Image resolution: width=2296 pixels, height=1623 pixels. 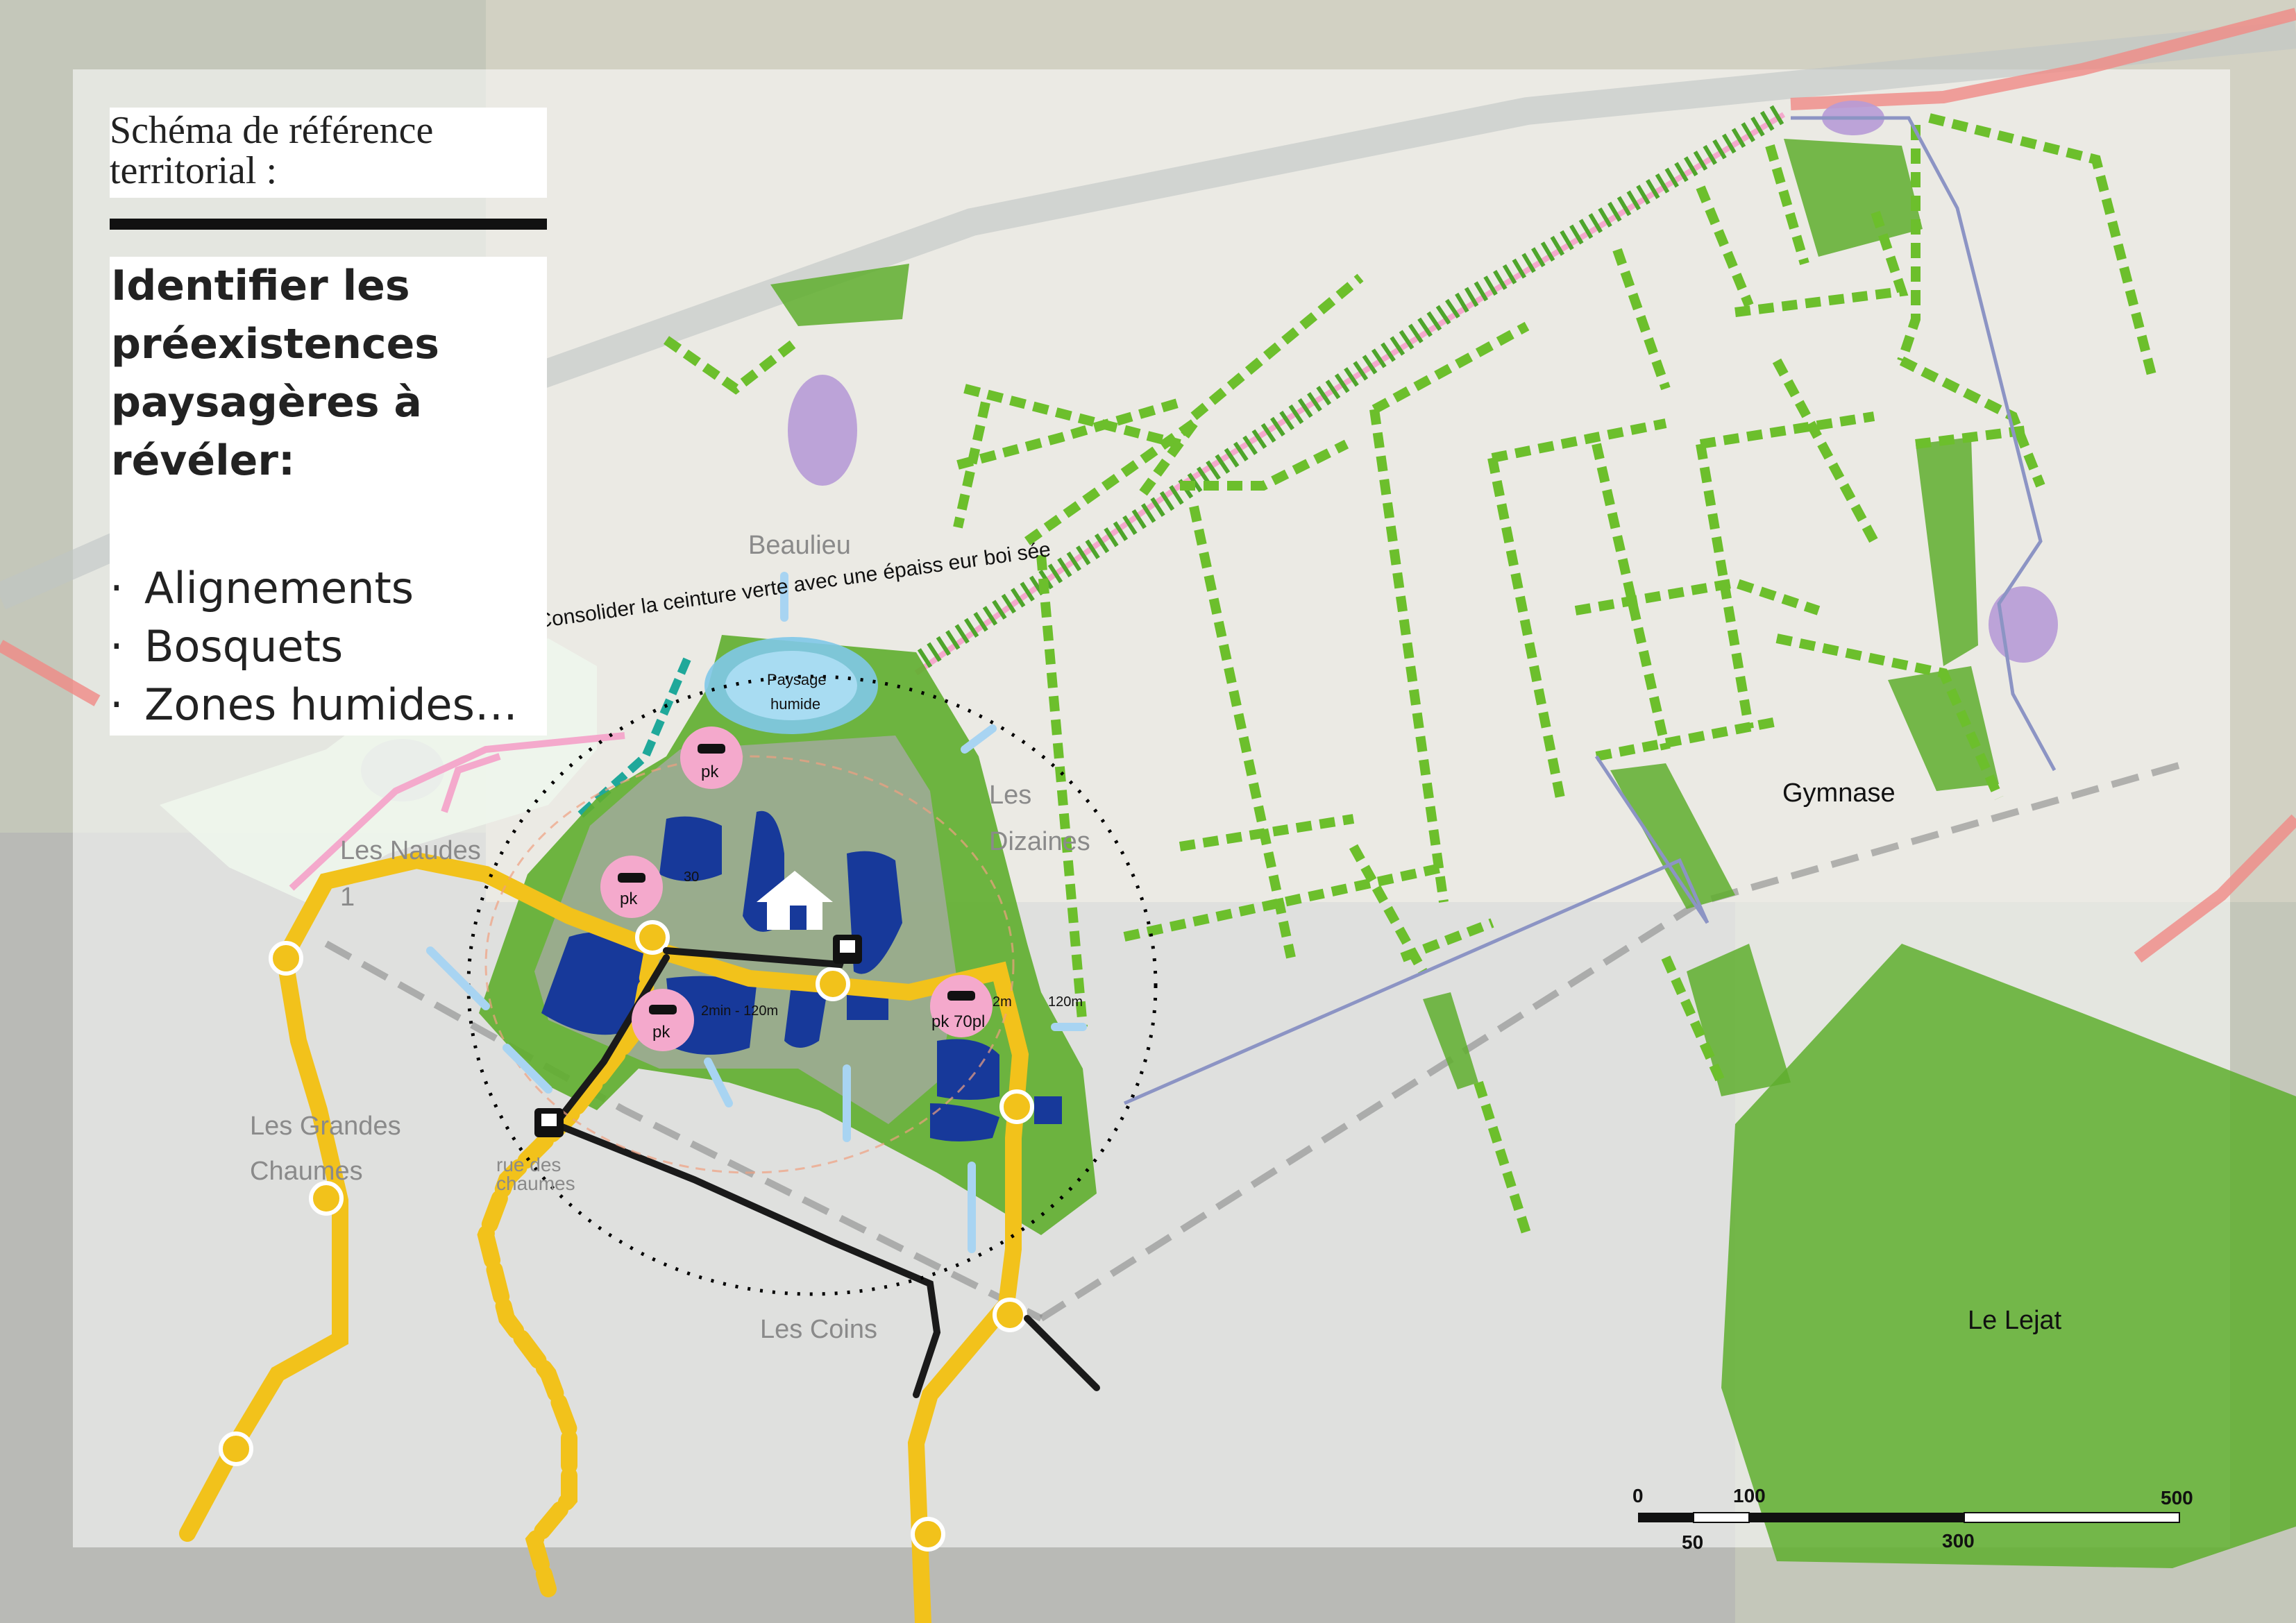 I want to click on label-les-dizaines-2: Dizaines, so click(x=1039, y=841).